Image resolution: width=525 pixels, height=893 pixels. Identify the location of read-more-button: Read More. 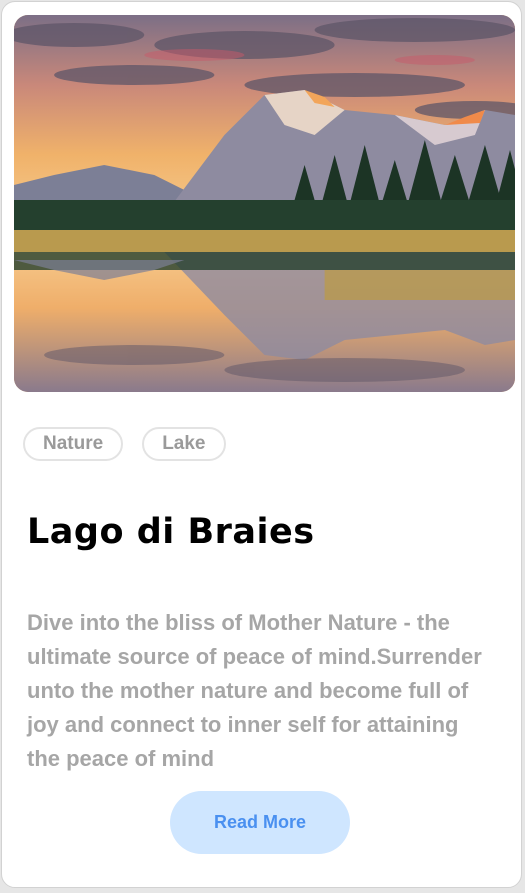
(260, 822).